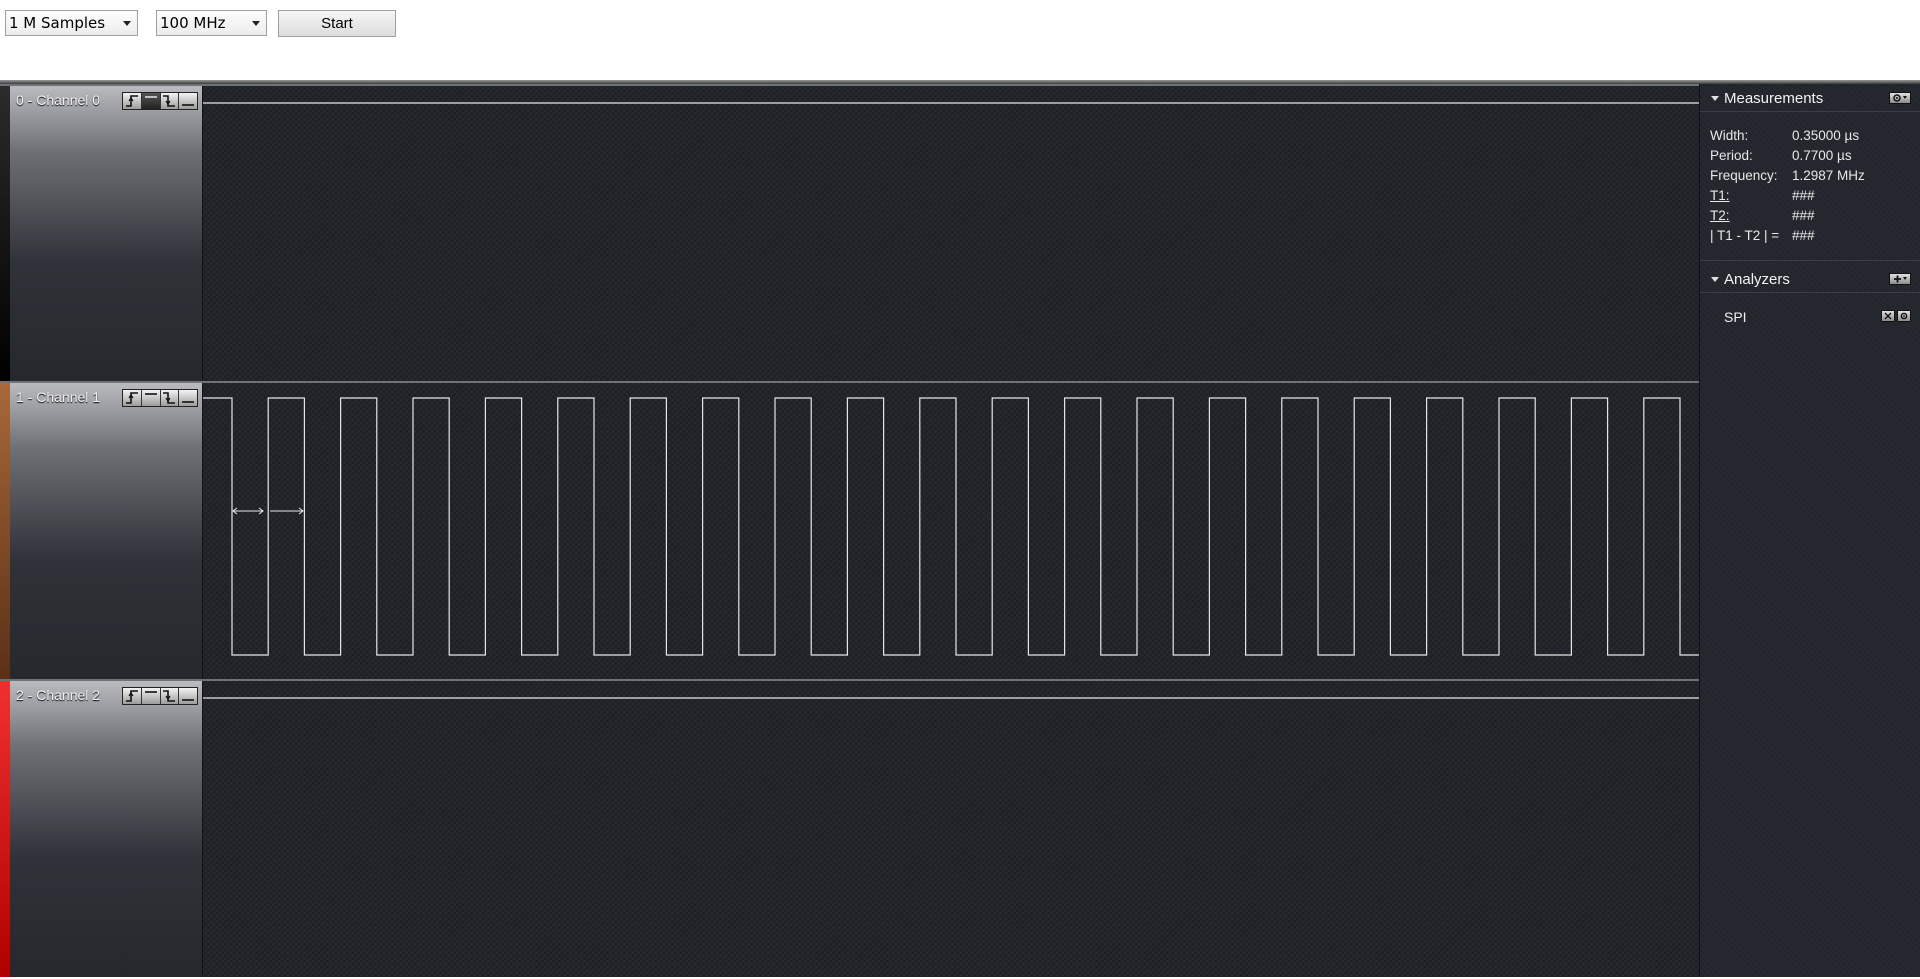  Describe the element at coordinates (1751, 195) in the screenshot. I see `timing-marker-t1-link: T1:` at that location.